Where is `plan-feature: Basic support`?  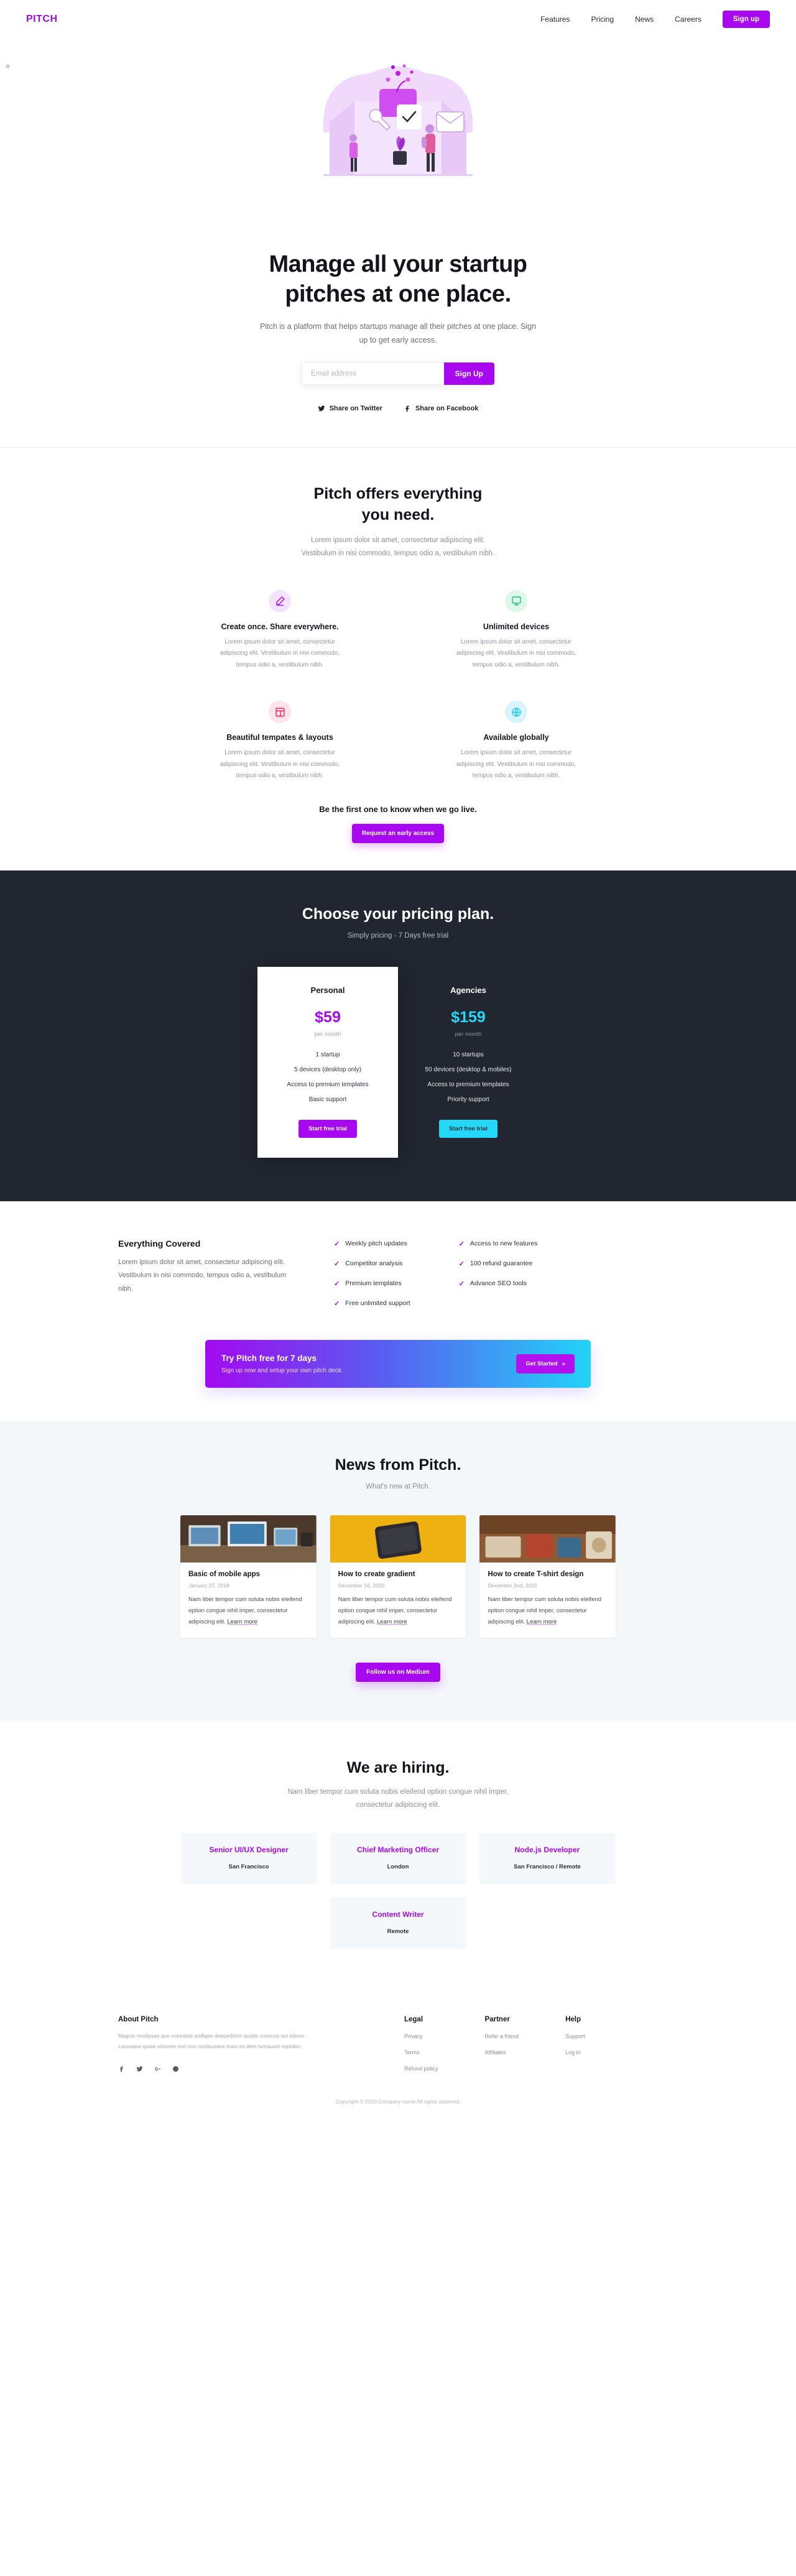
plan-feature: Basic support is located at coordinates (327, 1099).